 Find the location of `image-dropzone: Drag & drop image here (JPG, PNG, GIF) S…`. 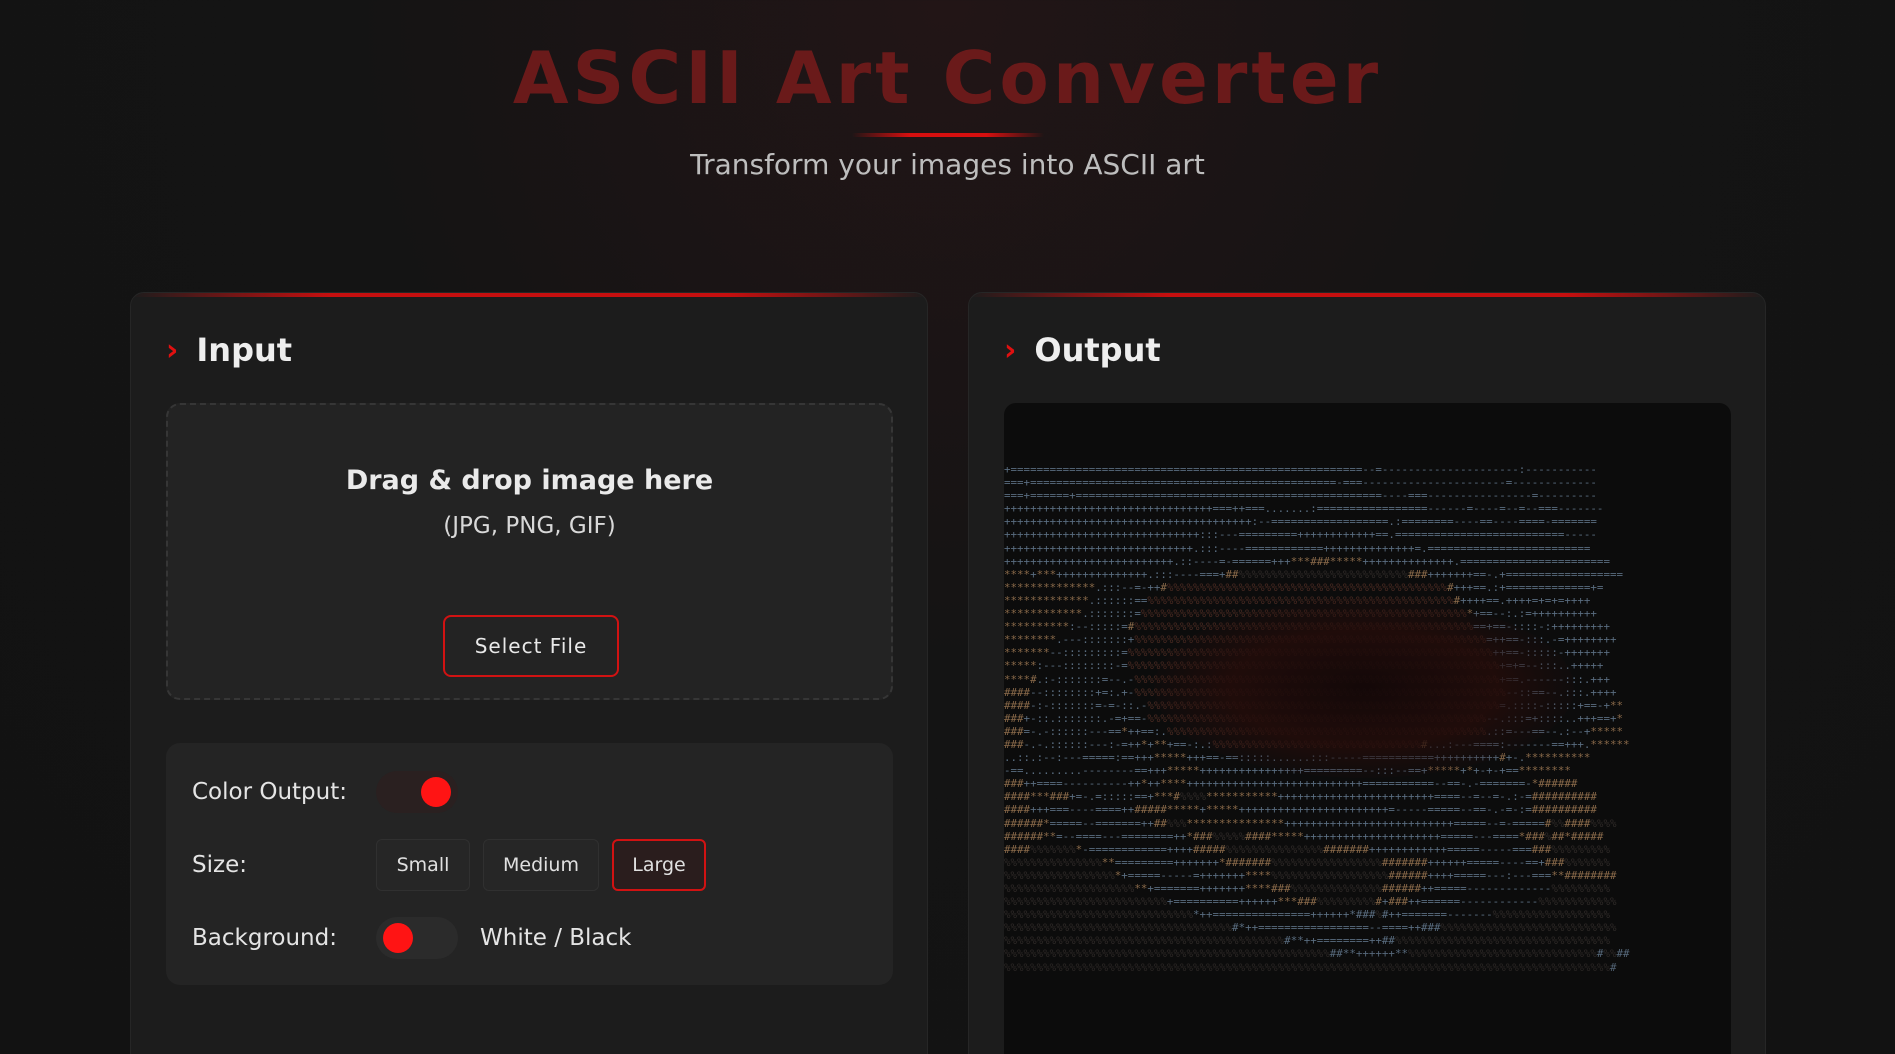

image-dropzone: Drag & drop image here (JPG, PNG, GIF) S… is located at coordinates (529, 551).